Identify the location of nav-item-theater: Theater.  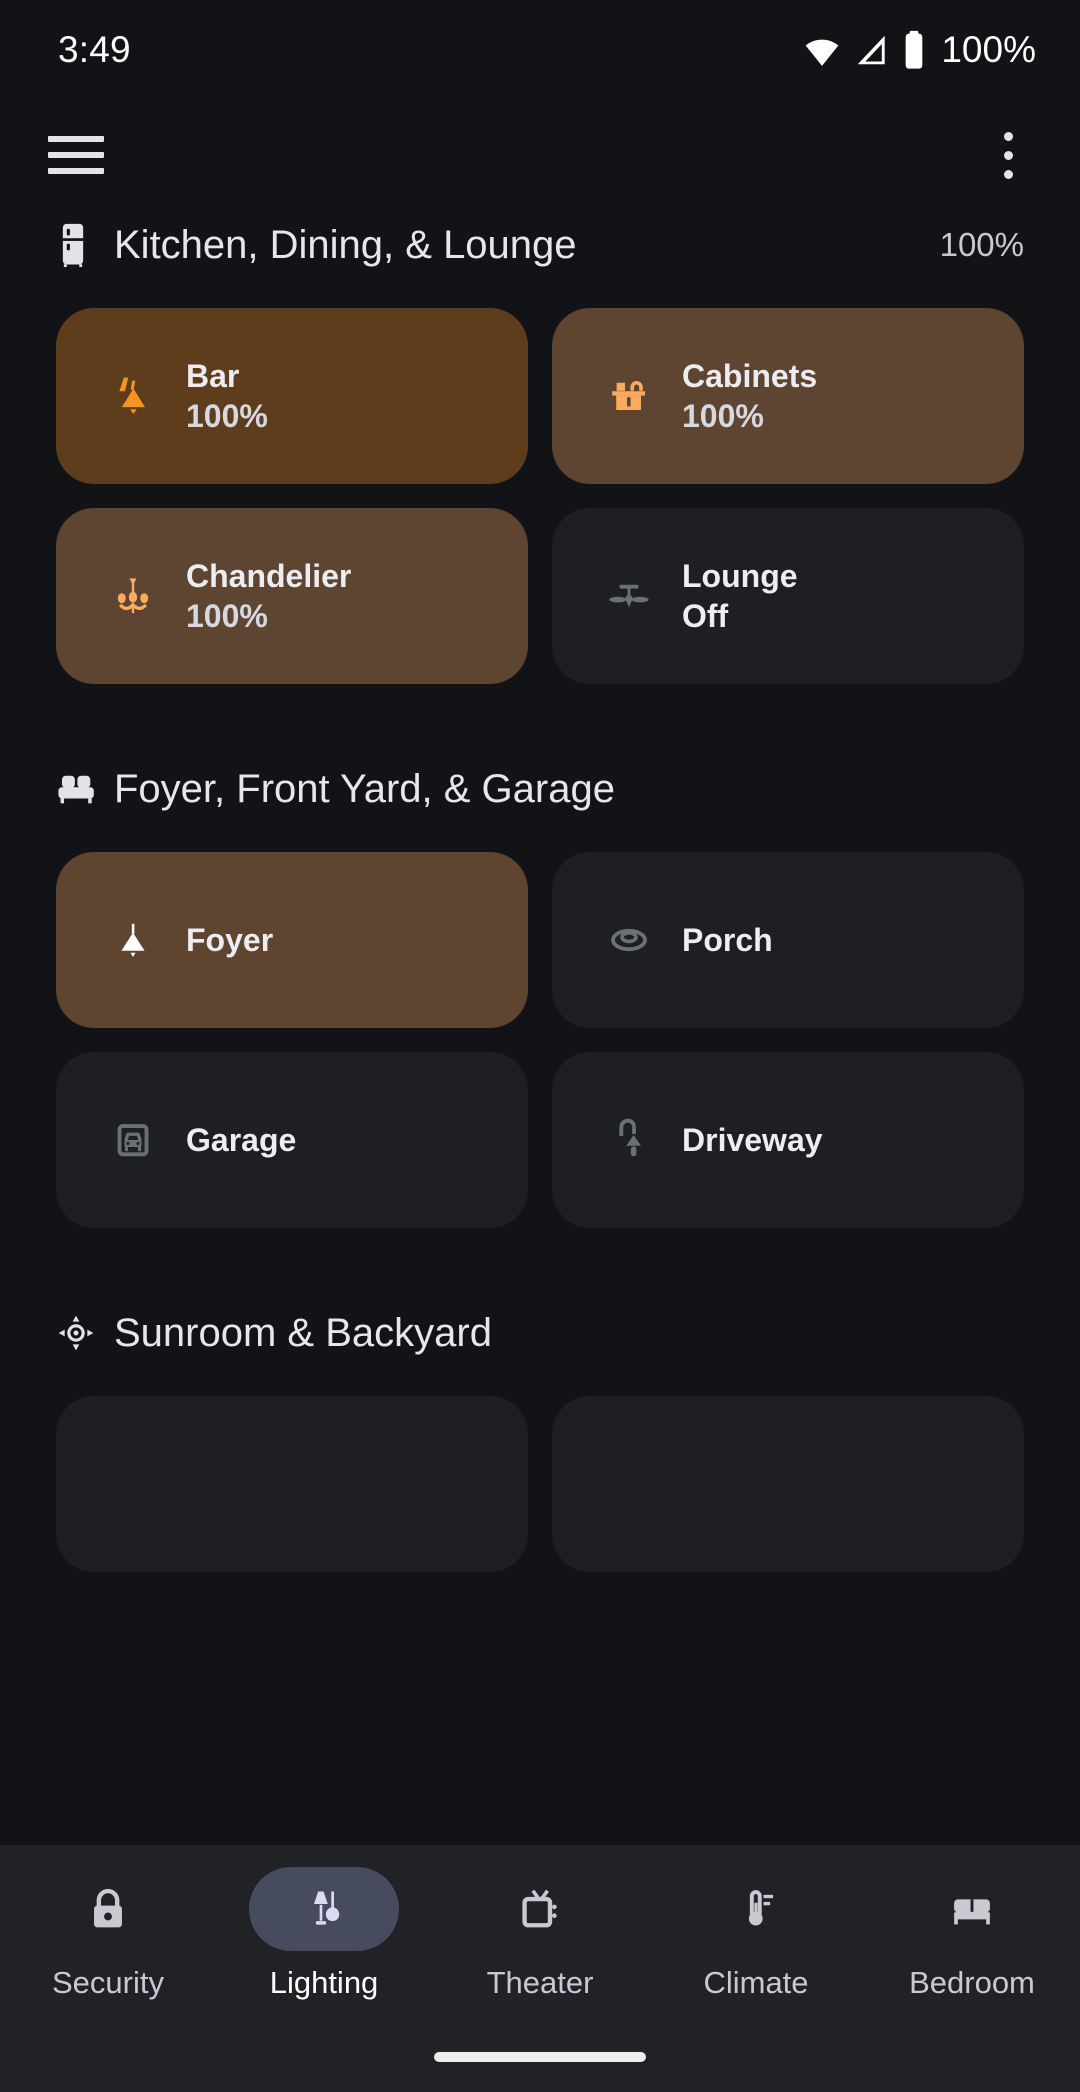
(540, 1934).